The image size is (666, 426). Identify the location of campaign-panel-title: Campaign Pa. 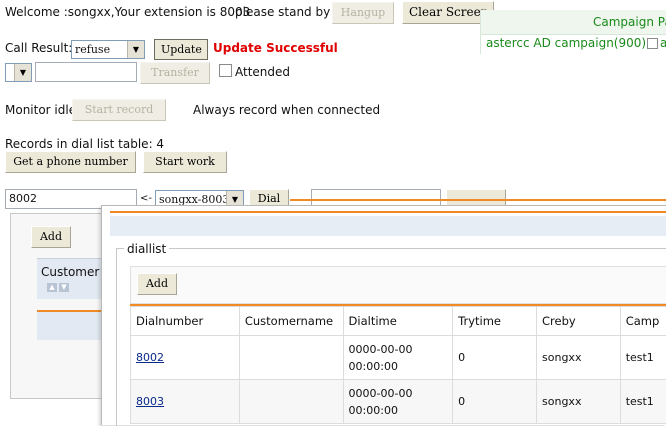
(629, 22).